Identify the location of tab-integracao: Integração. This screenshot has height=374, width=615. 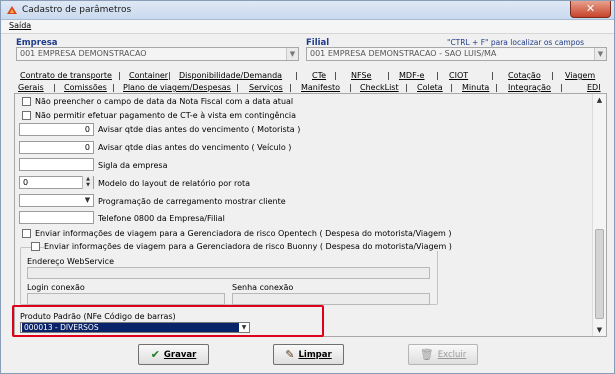
(529, 87).